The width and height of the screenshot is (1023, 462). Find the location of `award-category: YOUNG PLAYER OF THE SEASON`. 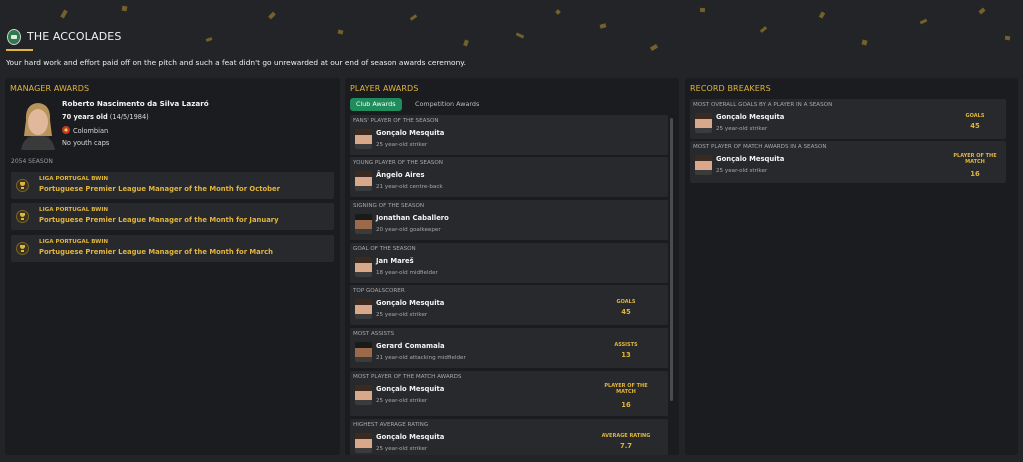

award-category: YOUNG PLAYER OF THE SEASON is located at coordinates (398, 163).